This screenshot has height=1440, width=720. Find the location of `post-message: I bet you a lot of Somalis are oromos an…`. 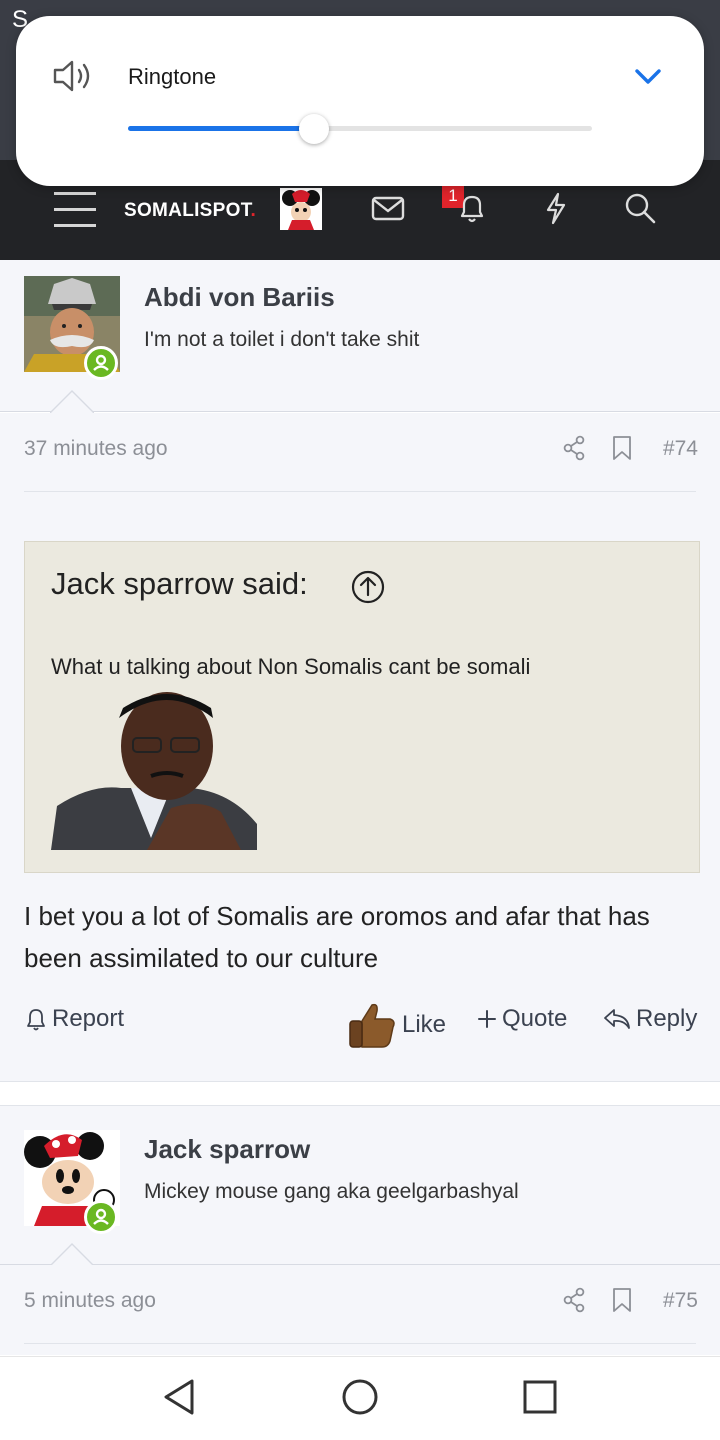

post-message: I bet you a lot of Somalis are oromos an… is located at coordinates (337, 937).